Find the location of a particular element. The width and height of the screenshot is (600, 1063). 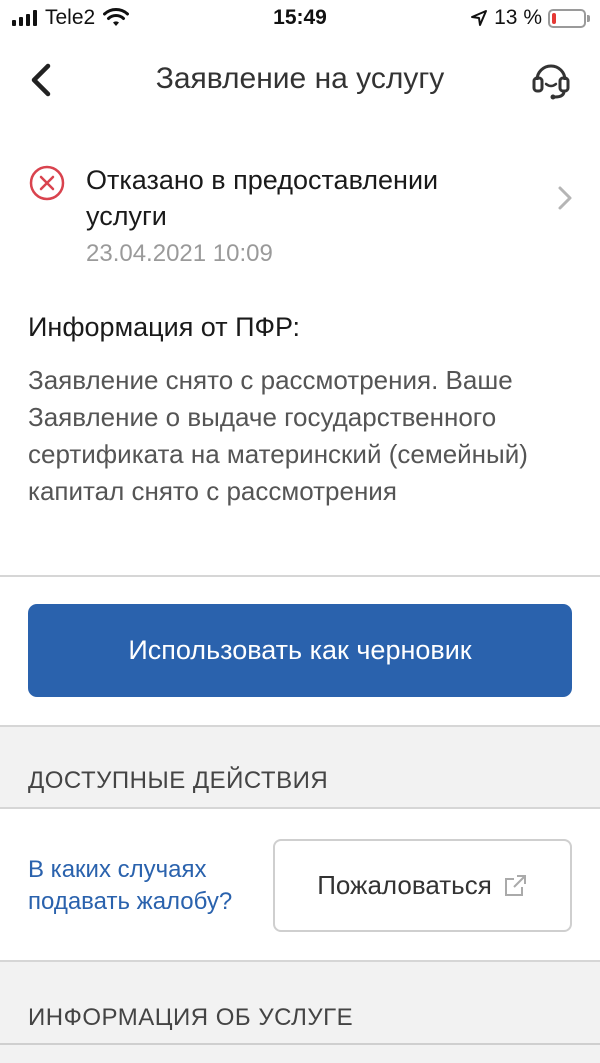

error-circle-icon is located at coordinates (47, 183).